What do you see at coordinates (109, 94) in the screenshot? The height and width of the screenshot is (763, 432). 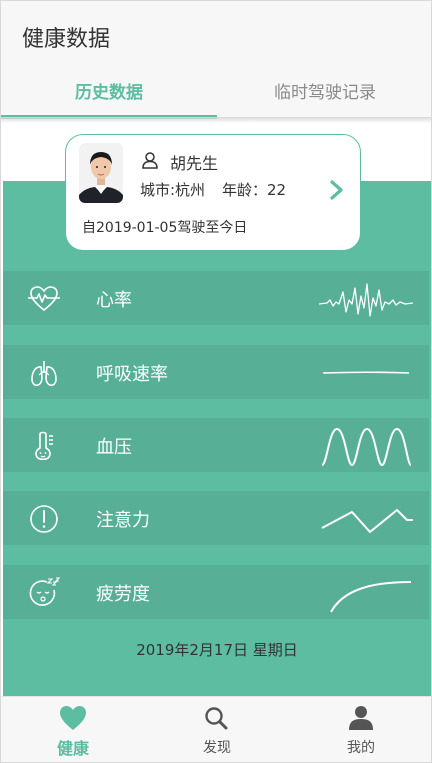 I see `tab-history-data: 历史数据` at bounding box center [109, 94].